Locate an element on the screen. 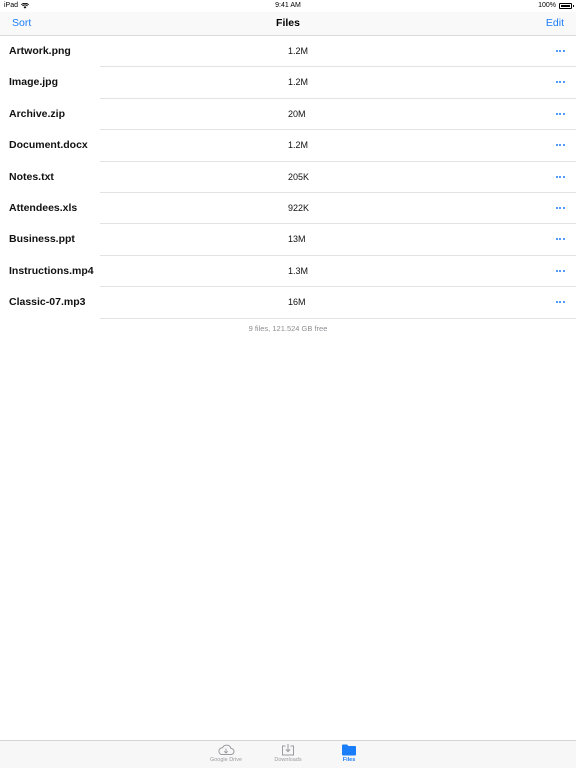  folder-icon is located at coordinates (349, 750).